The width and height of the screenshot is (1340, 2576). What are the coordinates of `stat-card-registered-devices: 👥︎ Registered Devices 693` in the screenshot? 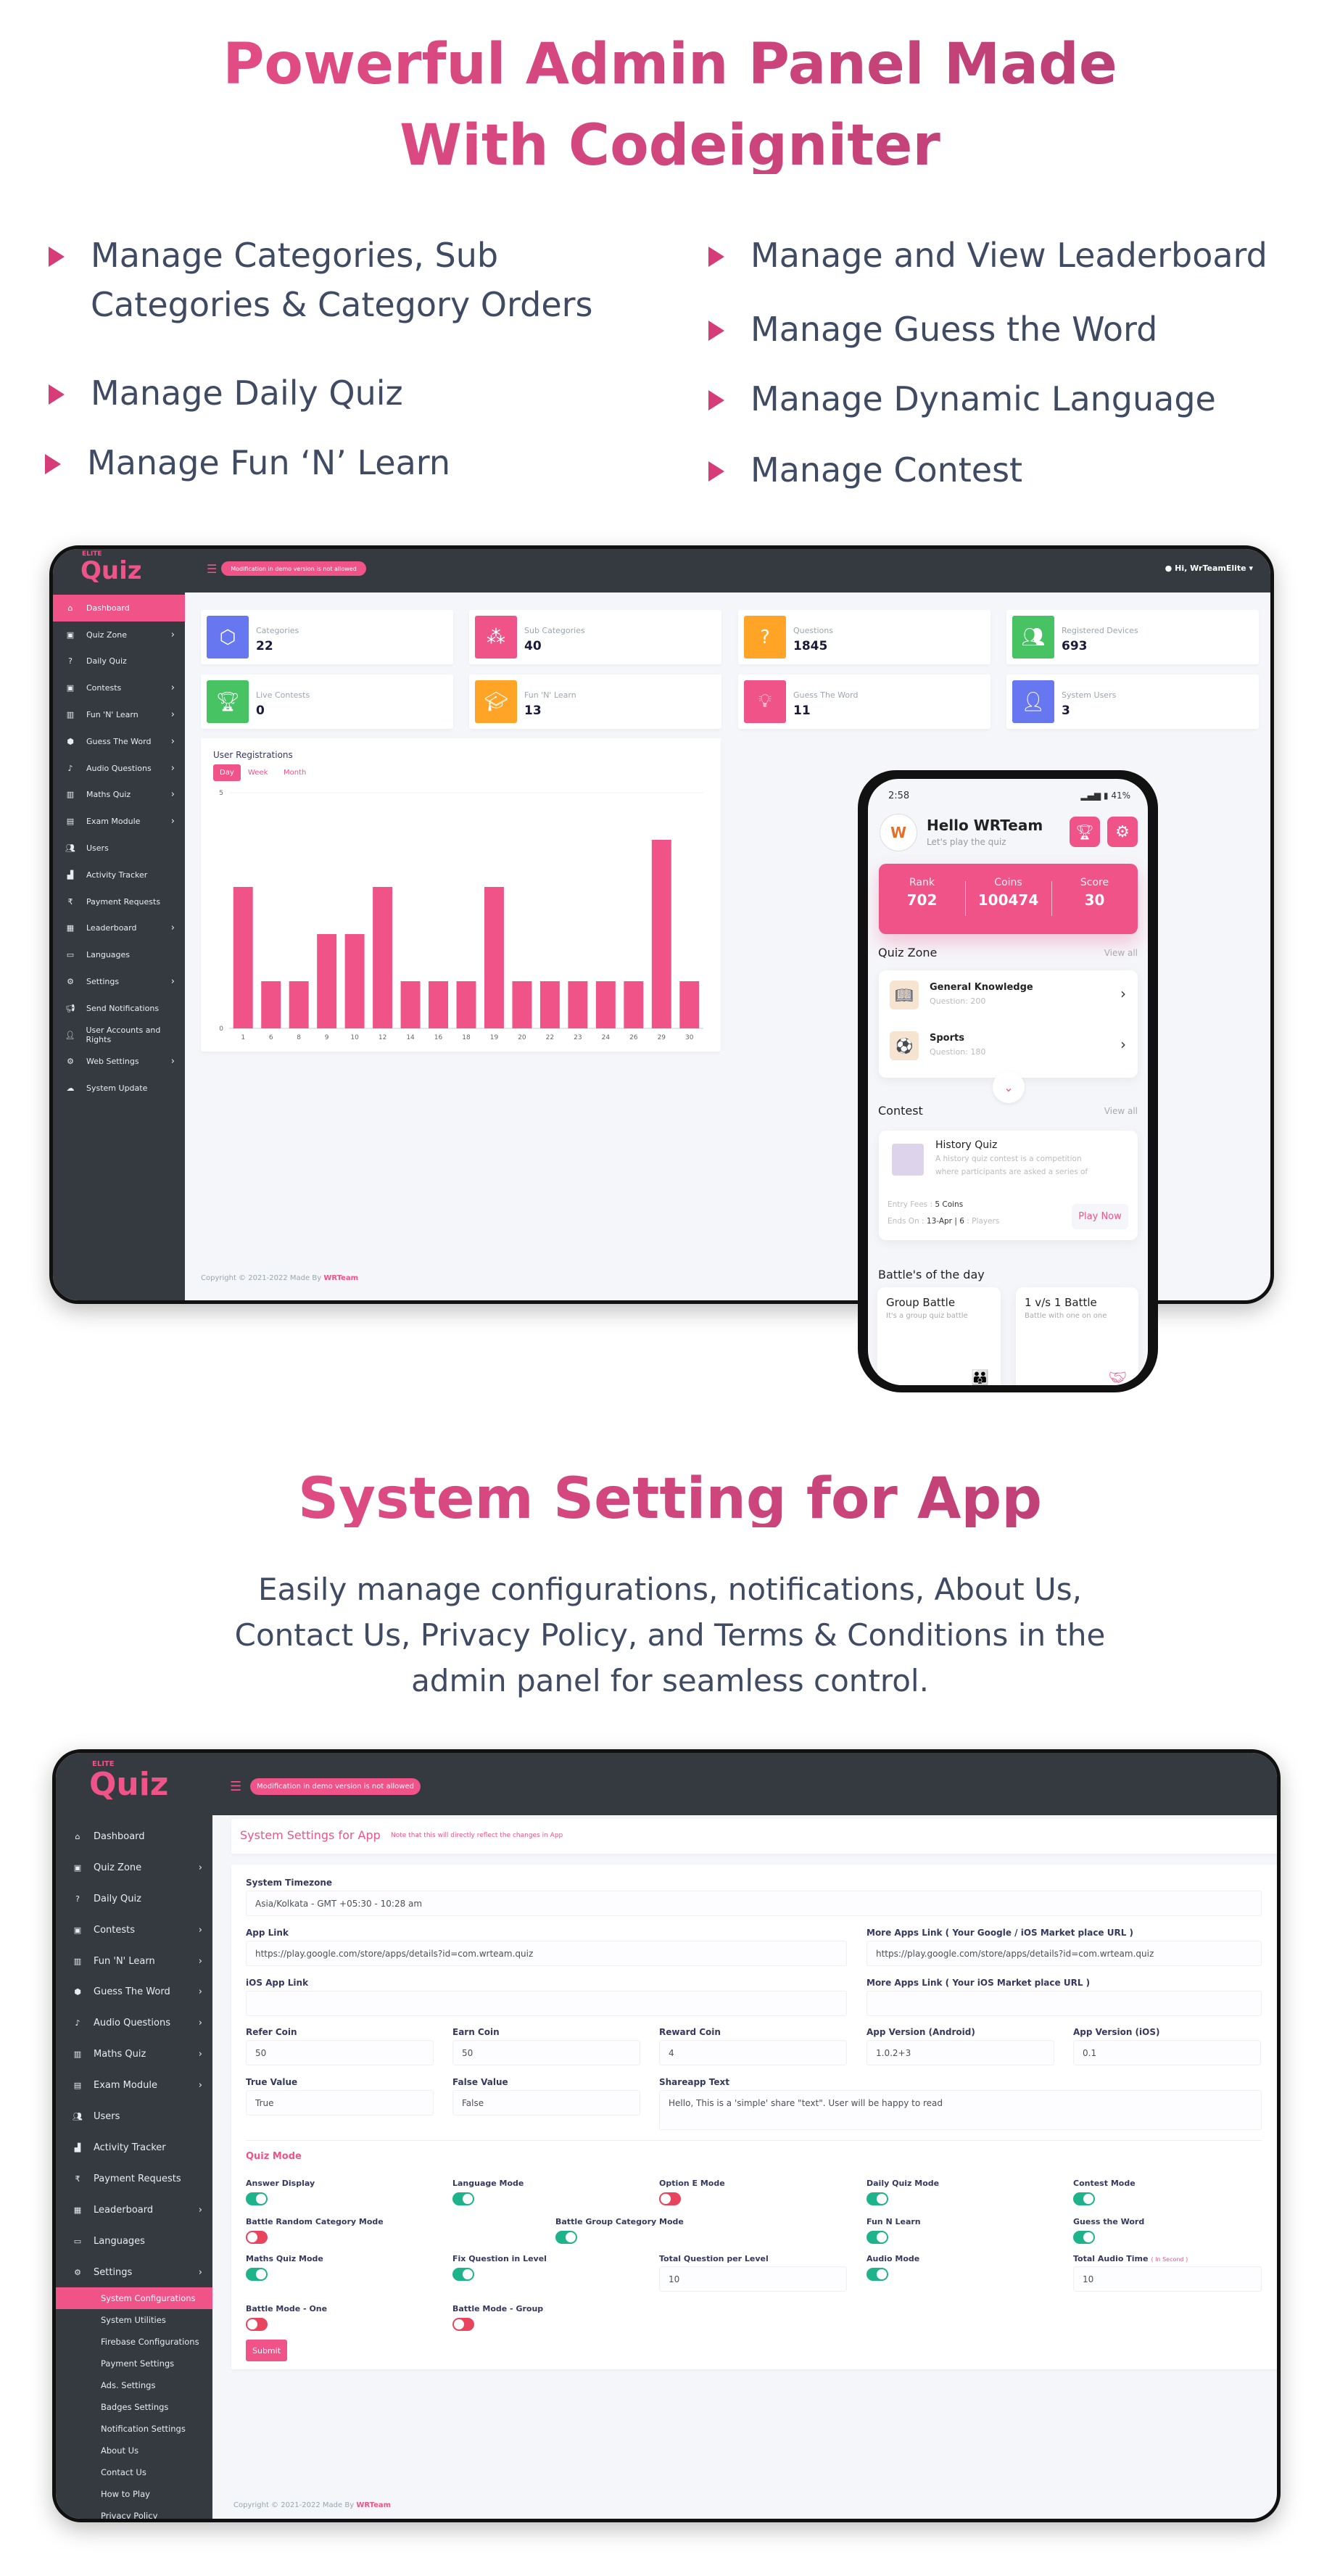 It's located at (1132, 637).